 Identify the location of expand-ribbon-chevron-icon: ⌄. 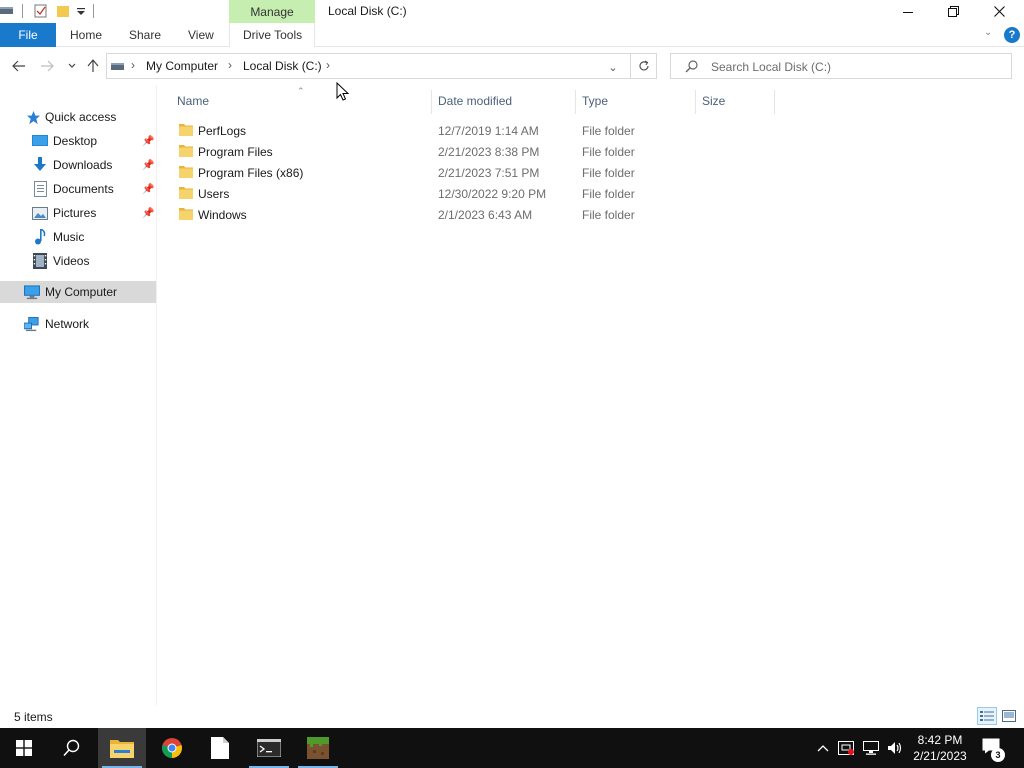
(988, 32).